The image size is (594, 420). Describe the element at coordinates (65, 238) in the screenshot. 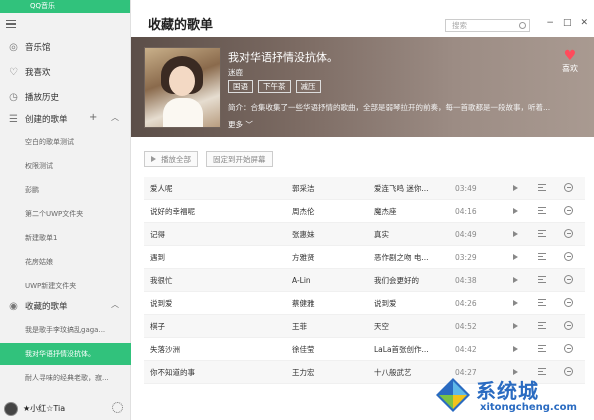

I see `sidebar-playlist-item: 新建歌单1` at that location.